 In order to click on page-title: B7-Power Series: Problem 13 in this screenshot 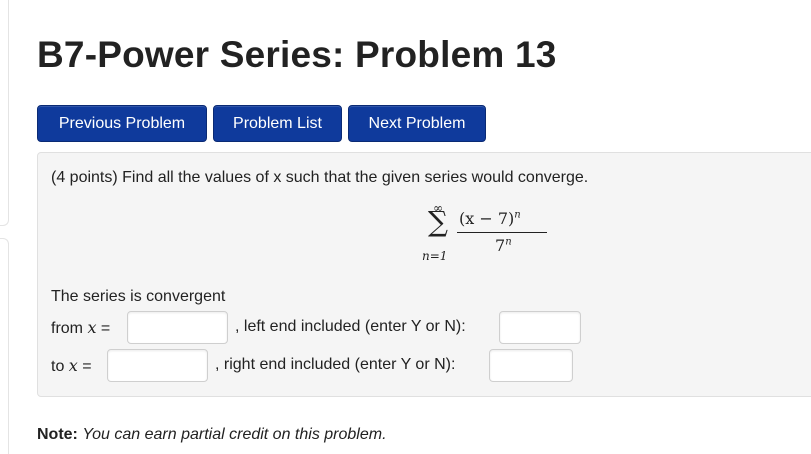, I will do `click(297, 54)`.